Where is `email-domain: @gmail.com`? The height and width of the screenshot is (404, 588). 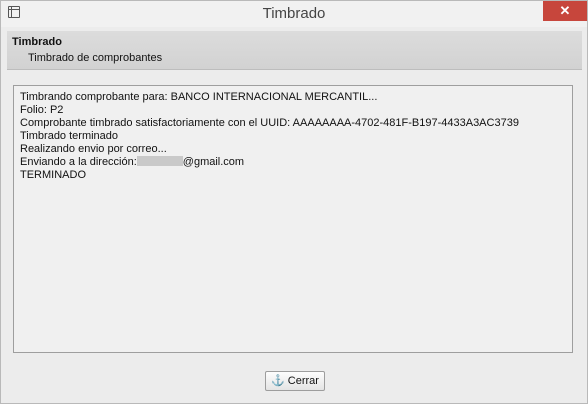 email-domain: @gmail.com is located at coordinates (213, 162).